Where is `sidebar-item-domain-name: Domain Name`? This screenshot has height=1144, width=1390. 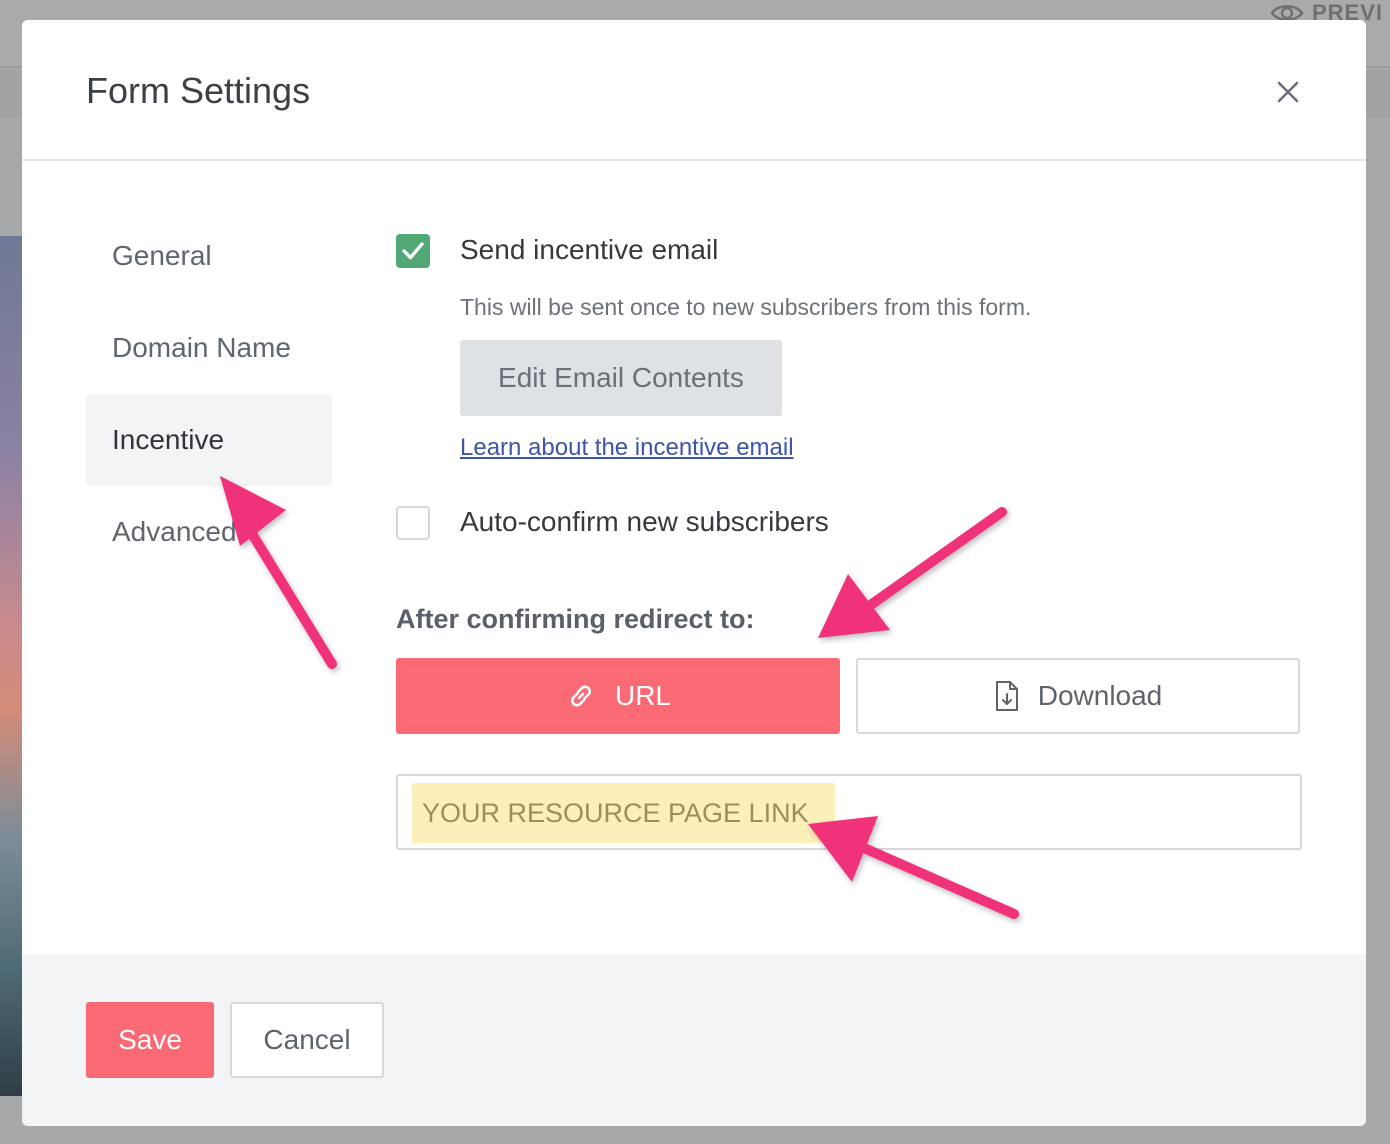 sidebar-item-domain-name: Domain Name is located at coordinates (209, 348).